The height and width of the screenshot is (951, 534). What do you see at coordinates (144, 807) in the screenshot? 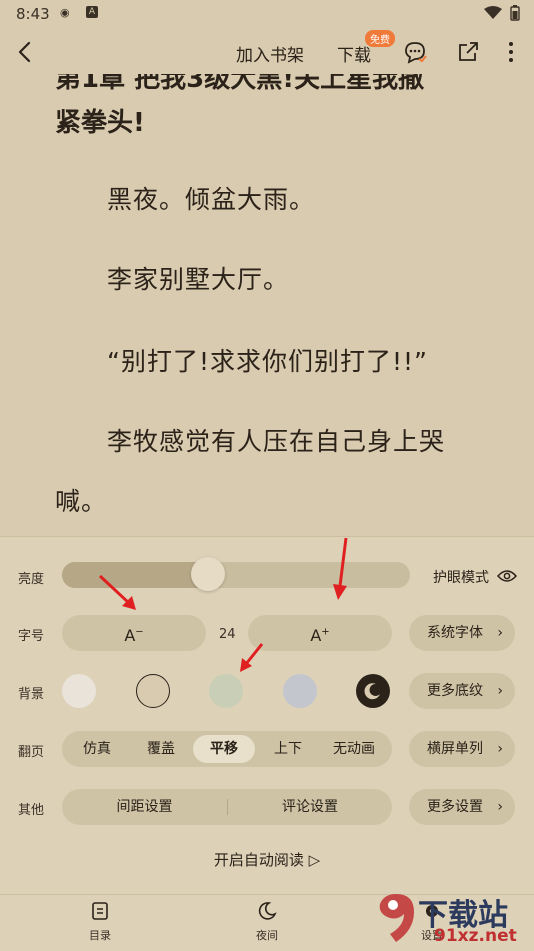
I see `spacing-settings-button: 间距设置` at bounding box center [144, 807].